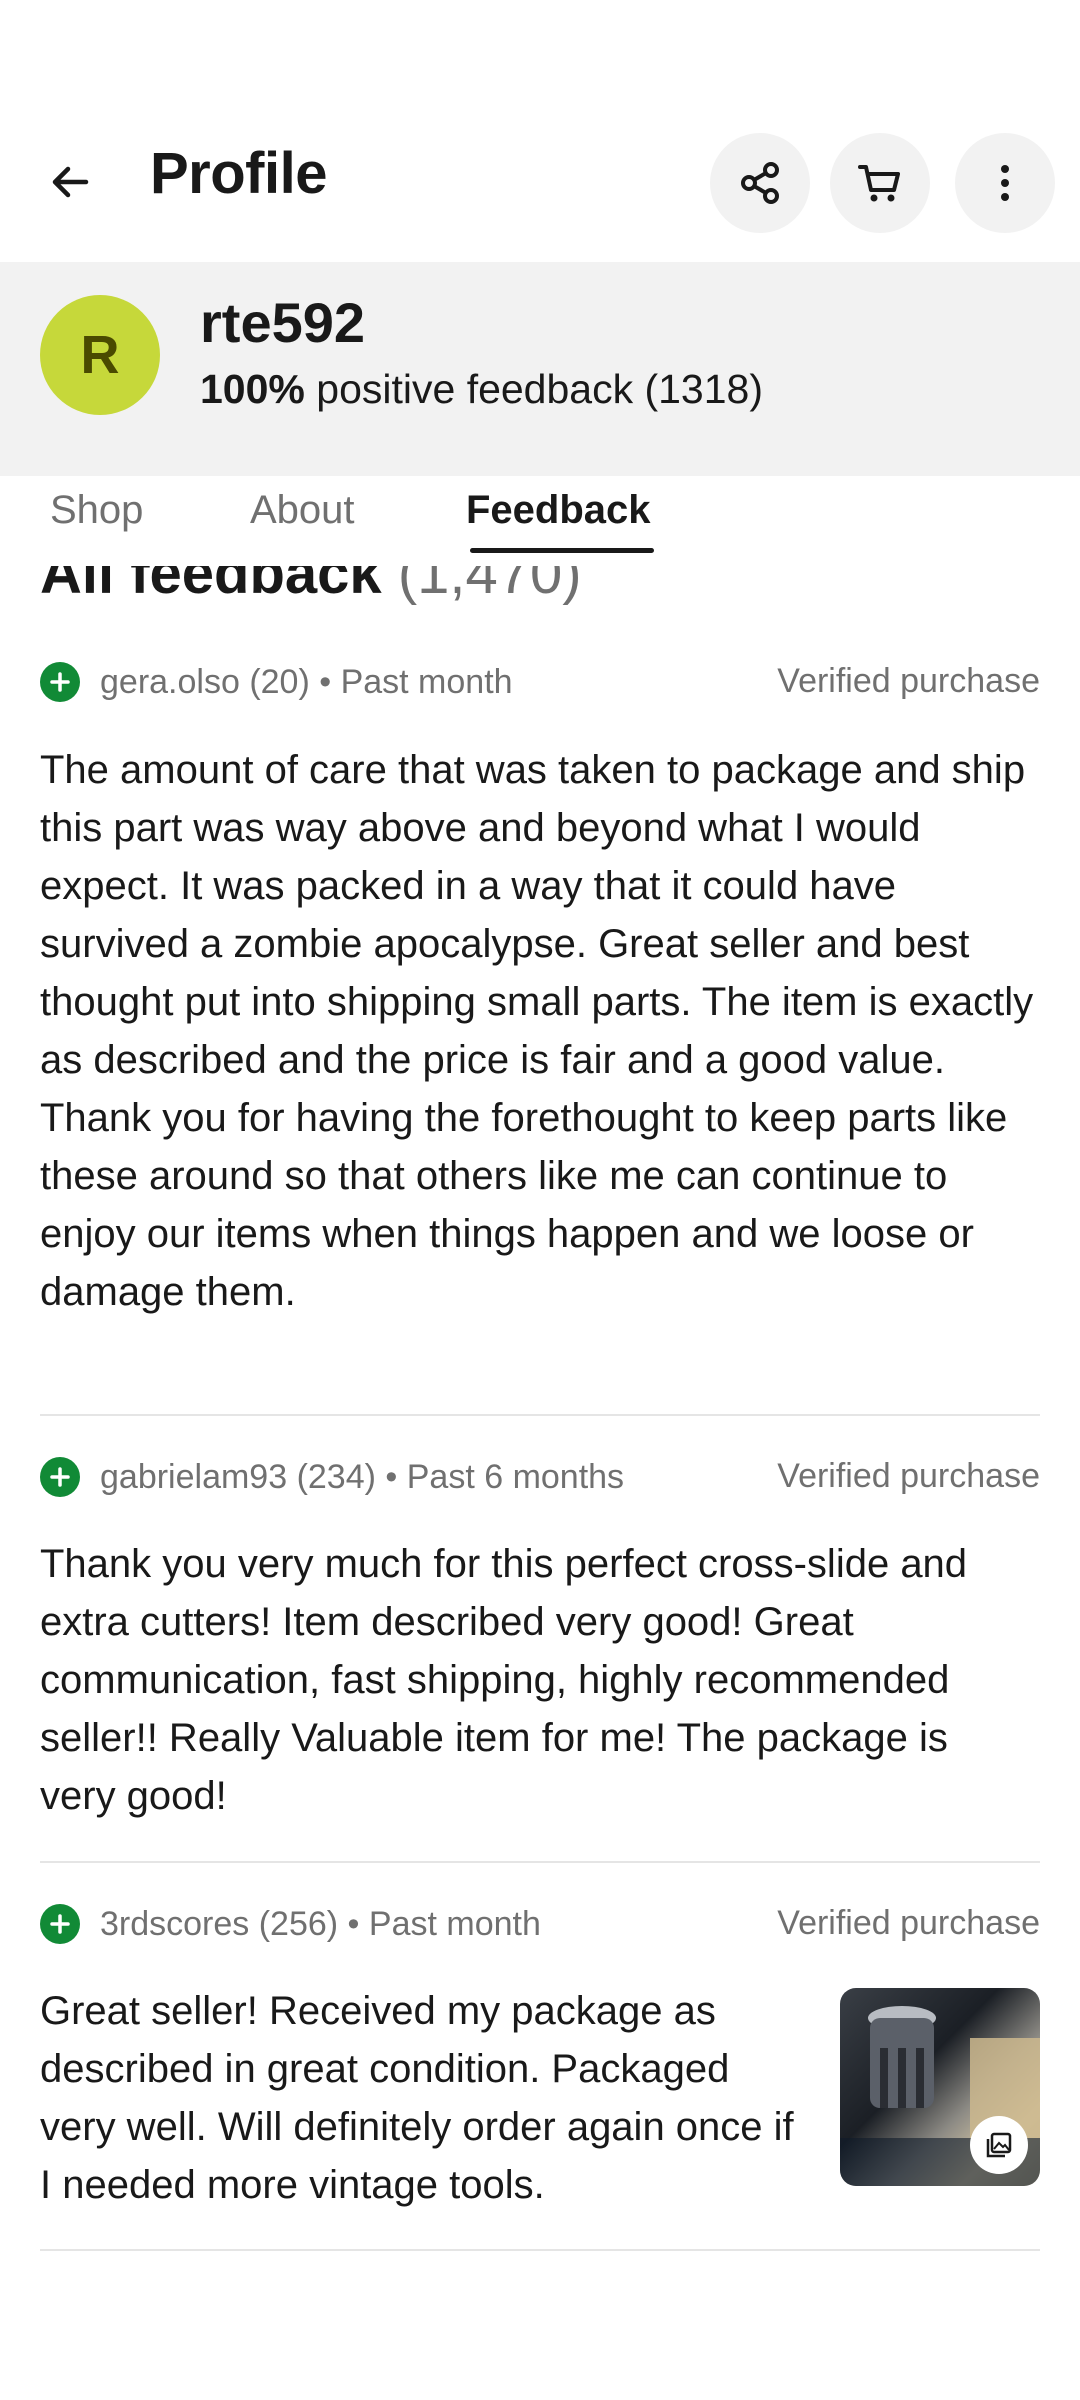 The width and height of the screenshot is (1080, 2400). Describe the element at coordinates (239, 173) in the screenshot. I see `page-title: Profile` at that location.